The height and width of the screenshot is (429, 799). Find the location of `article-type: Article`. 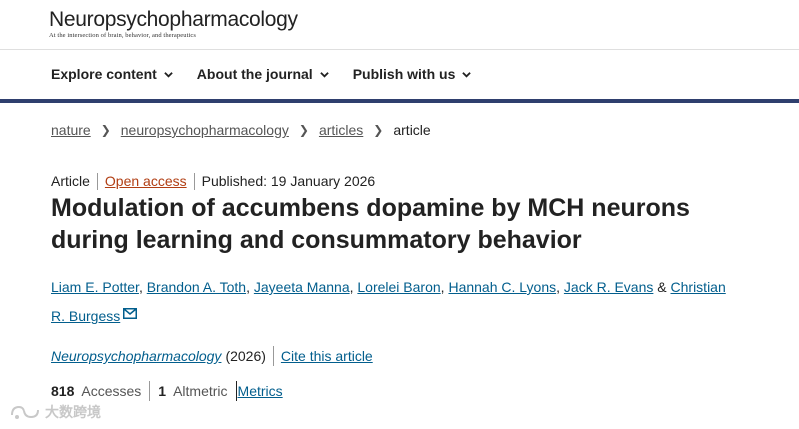

article-type: Article is located at coordinates (70, 181).